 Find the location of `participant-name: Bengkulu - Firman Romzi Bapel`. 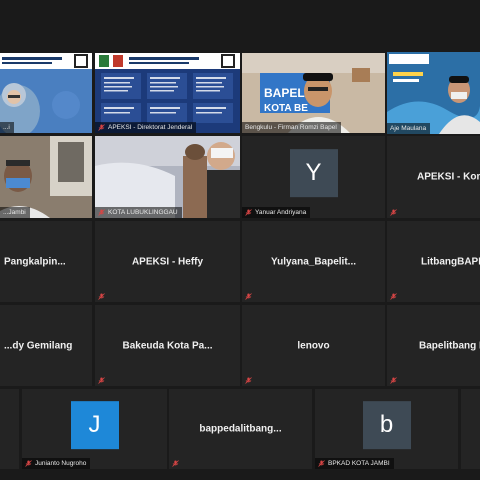

participant-name: Bengkulu - Firman Romzi Bapel is located at coordinates (291, 127).